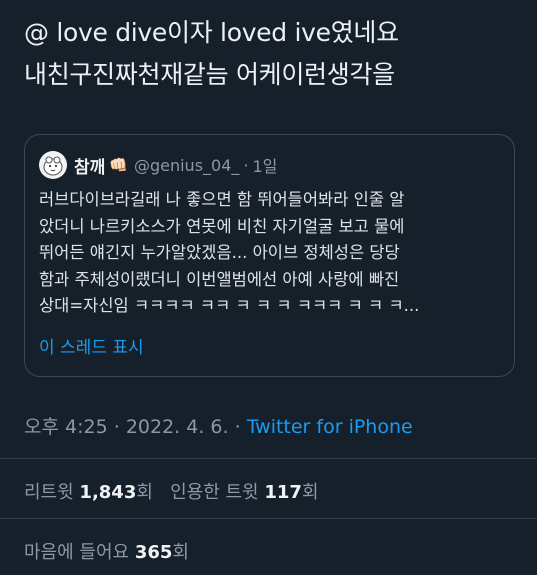 The image size is (537, 575). Describe the element at coordinates (310, 492) in the screenshot. I see `quotes-unit: 회` at that location.